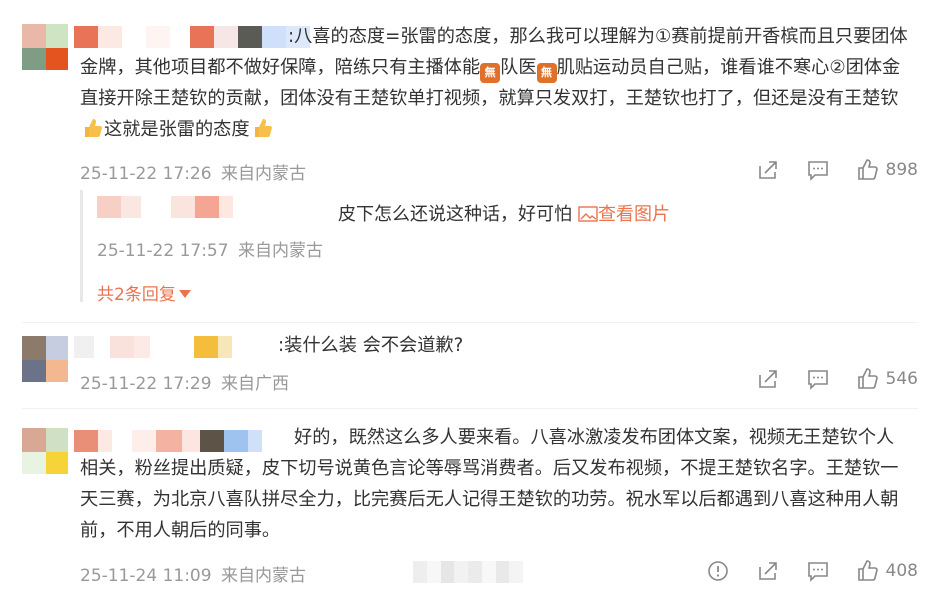 This screenshot has width=940, height=599. I want to click on comment-meta: 25-11-22 17:26 来自内蒙古, so click(193, 171).